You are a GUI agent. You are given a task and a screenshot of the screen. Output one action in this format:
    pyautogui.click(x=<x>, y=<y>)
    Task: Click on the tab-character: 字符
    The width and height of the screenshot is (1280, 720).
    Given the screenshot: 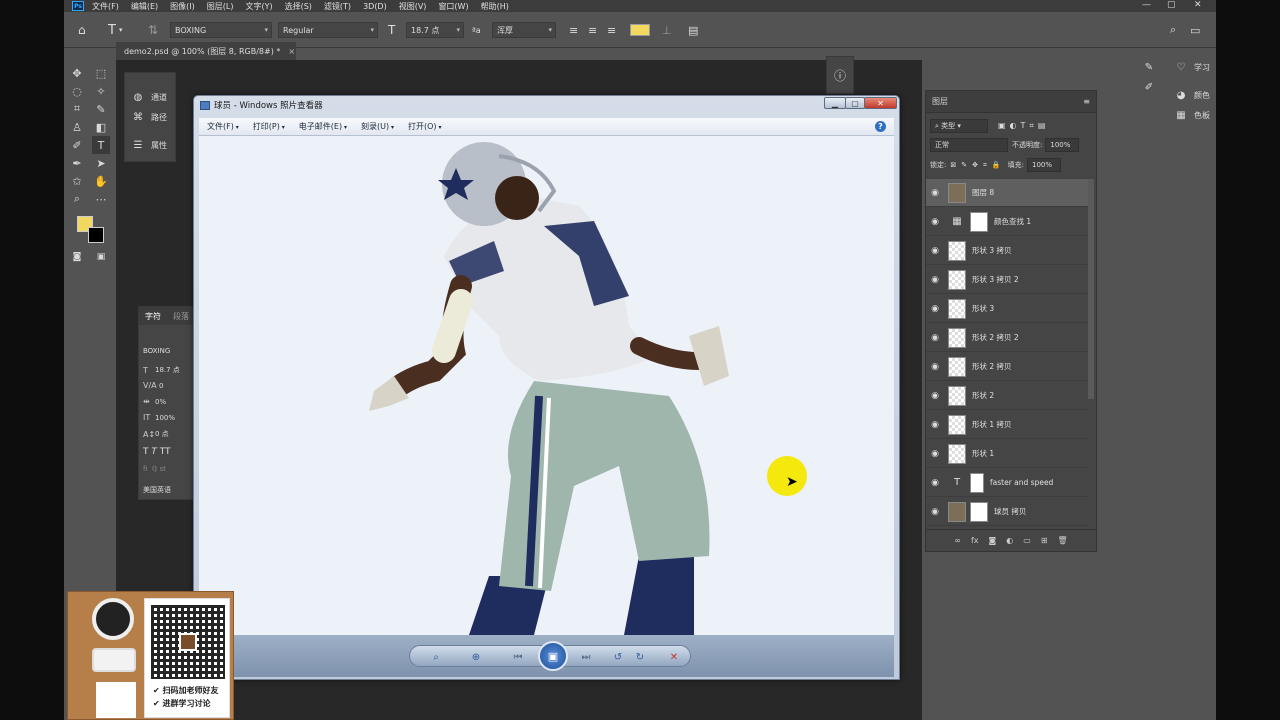 What is the action you would take?
    pyautogui.click(x=153, y=316)
    